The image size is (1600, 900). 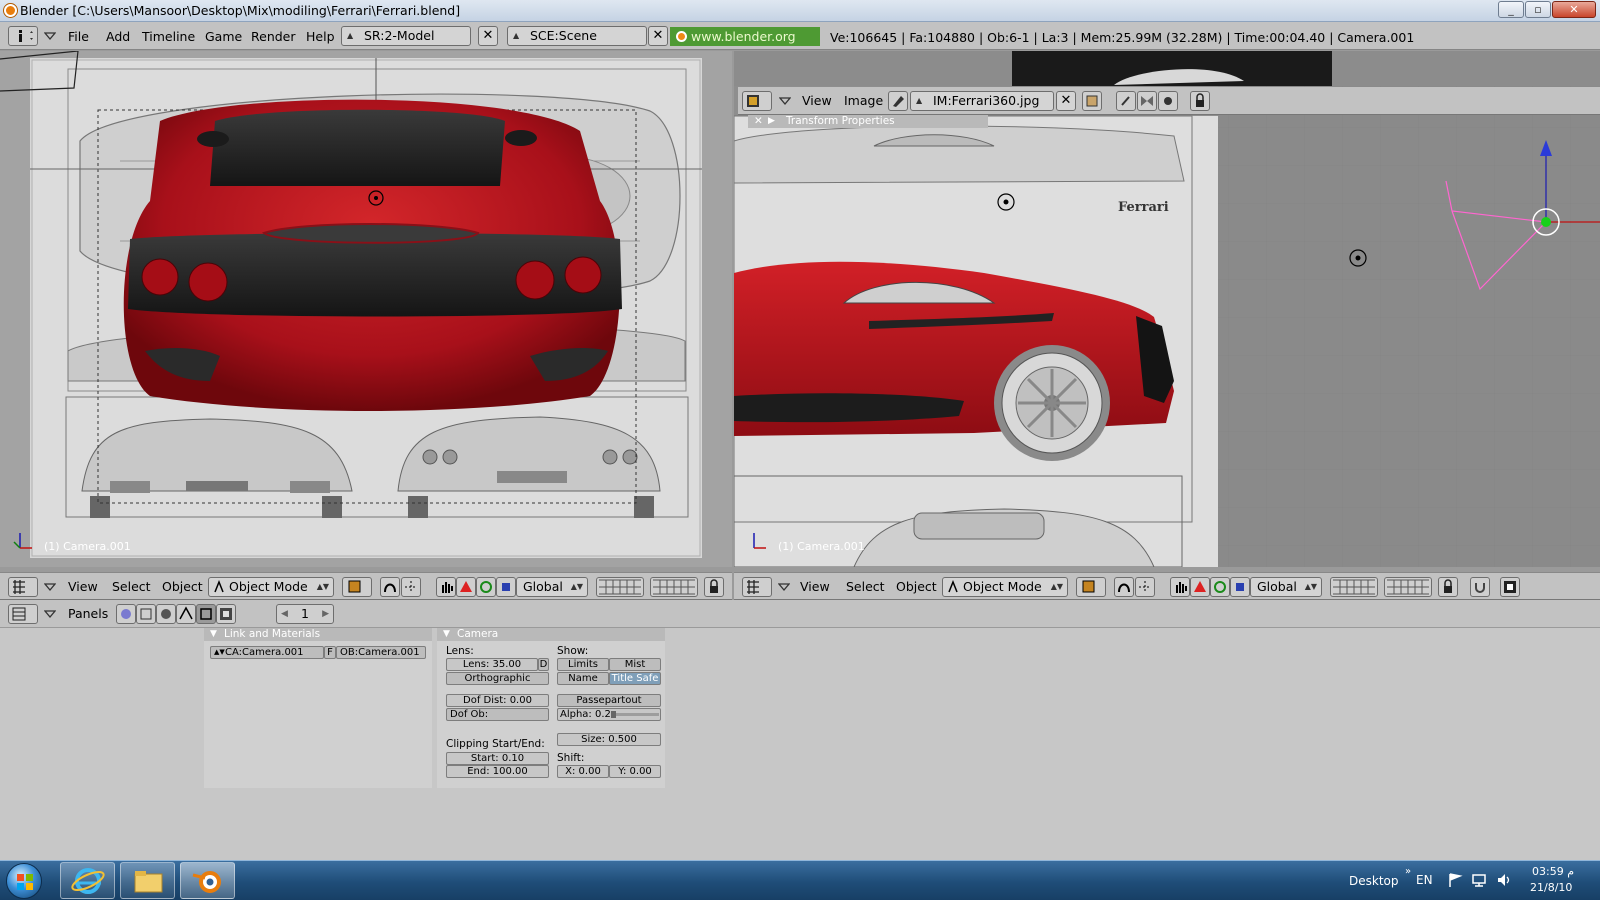 What do you see at coordinates (758, 121) in the screenshot?
I see `close-icon: ✕` at bounding box center [758, 121].